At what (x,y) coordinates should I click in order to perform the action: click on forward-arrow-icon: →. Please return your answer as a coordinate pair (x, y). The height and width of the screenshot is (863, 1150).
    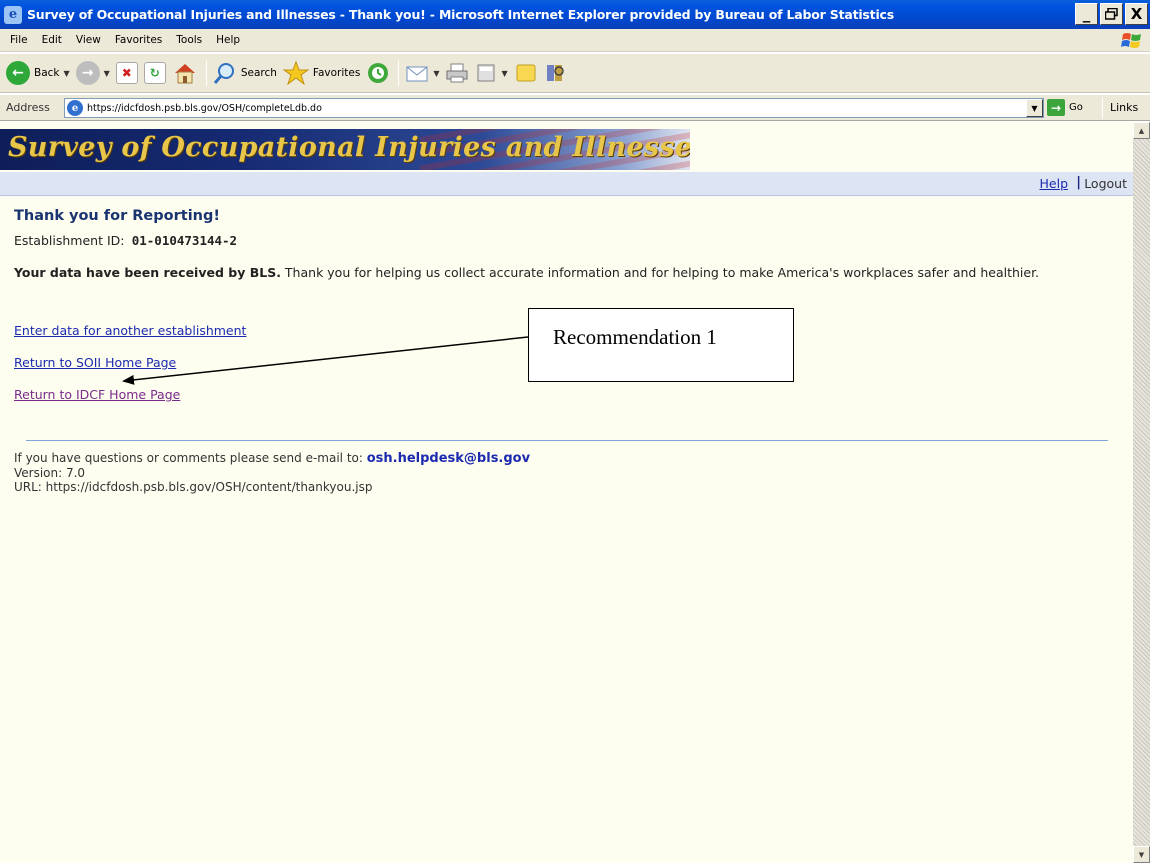
    Looking at the image, I should click on (87, 73).